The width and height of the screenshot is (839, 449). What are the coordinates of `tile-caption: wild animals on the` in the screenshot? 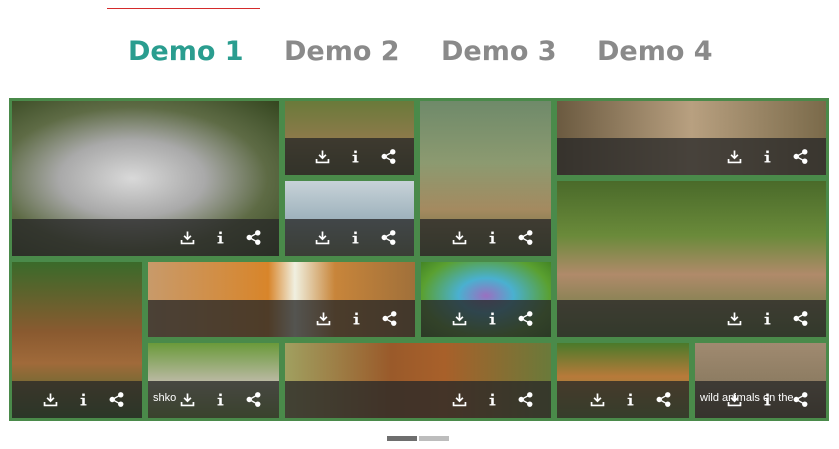 It's located at (747, 398).